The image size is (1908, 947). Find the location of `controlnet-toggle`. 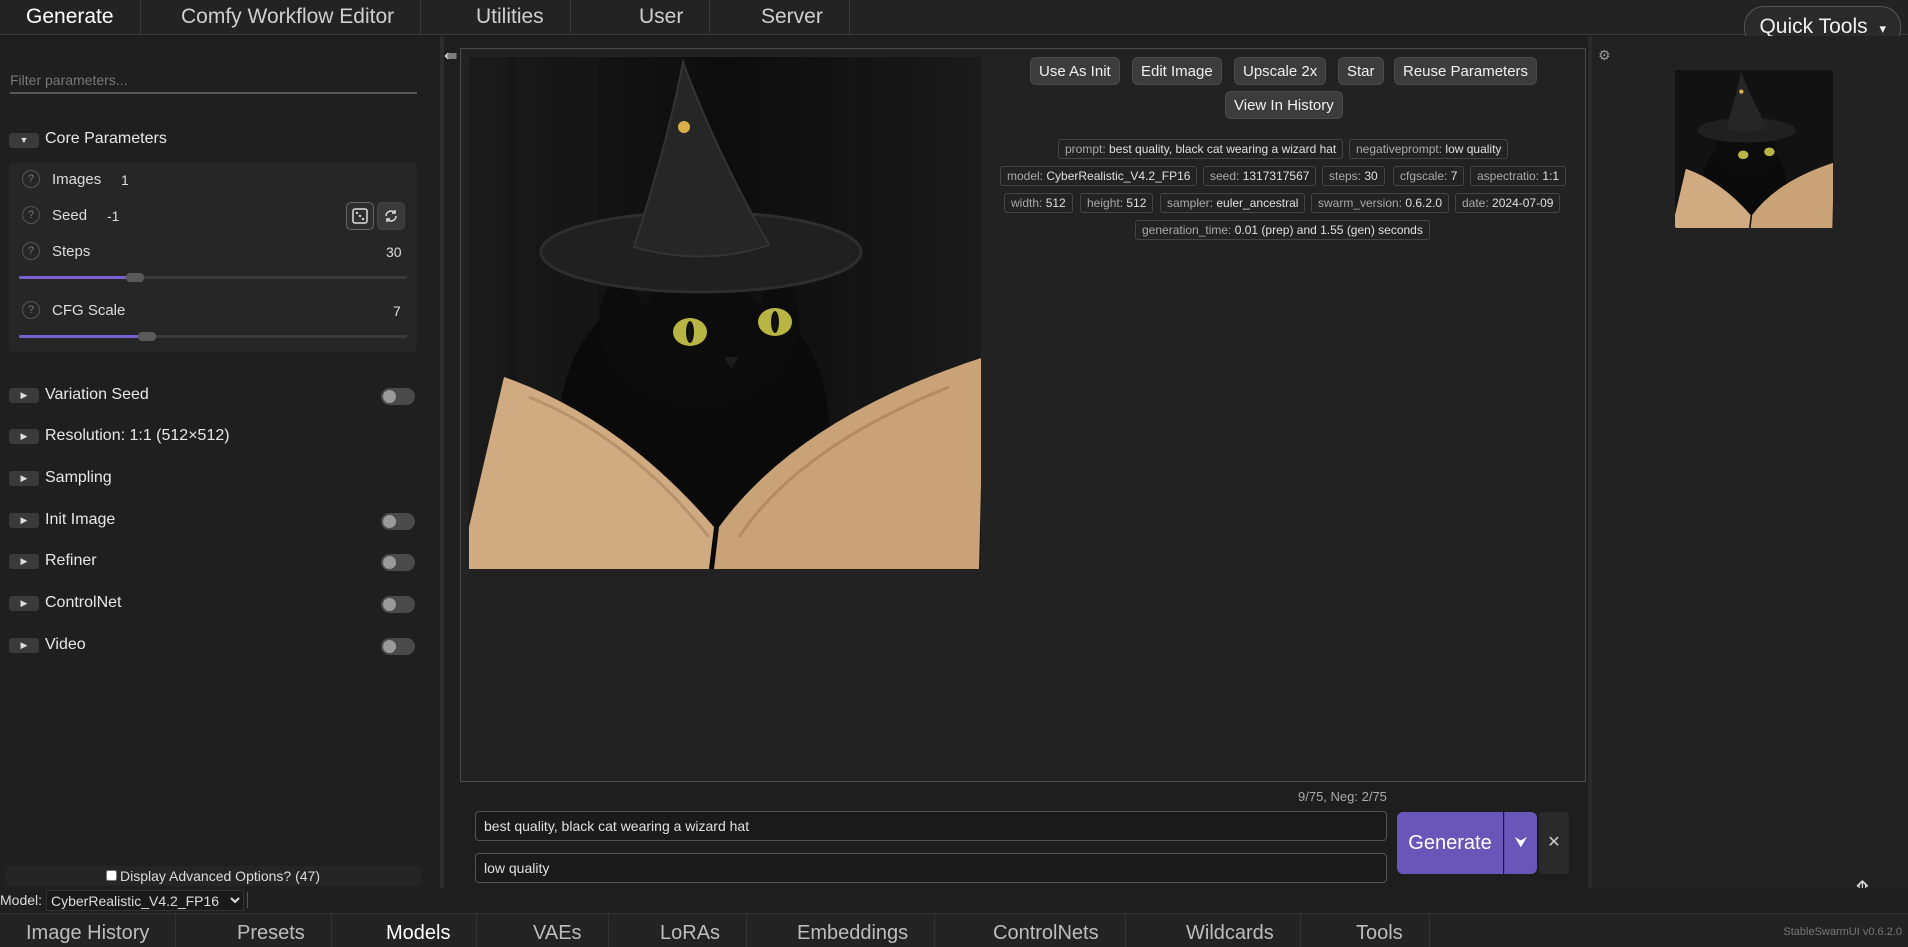

controlnet-toggle is located at coordinates (398, 604).